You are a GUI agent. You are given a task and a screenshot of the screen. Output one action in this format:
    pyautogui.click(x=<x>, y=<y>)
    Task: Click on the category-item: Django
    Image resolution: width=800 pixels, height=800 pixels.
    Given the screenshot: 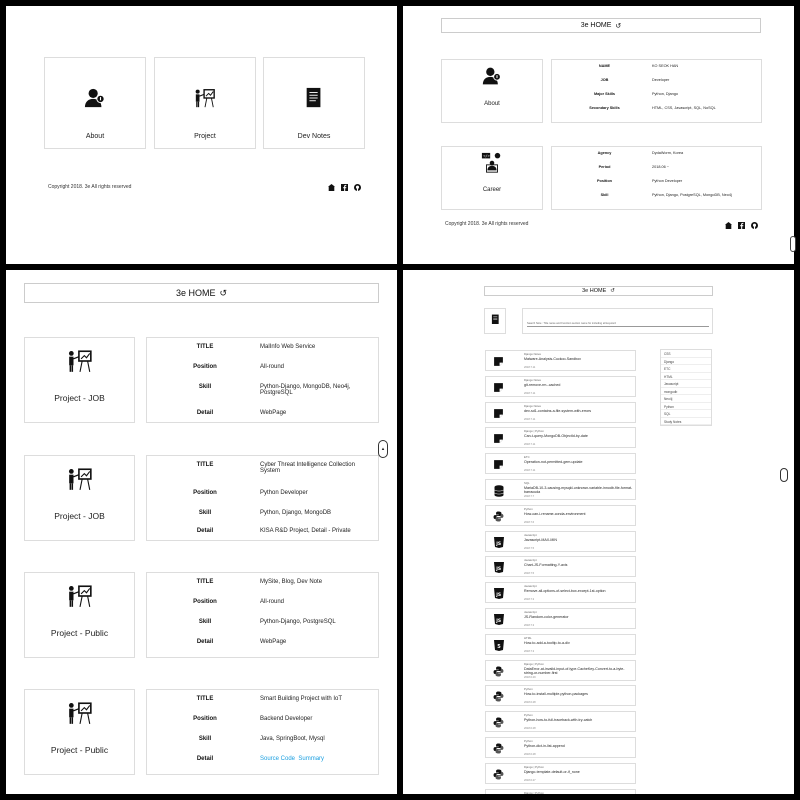 What is the action you would take?
    pyautogui.click(x=686, y=361)
    